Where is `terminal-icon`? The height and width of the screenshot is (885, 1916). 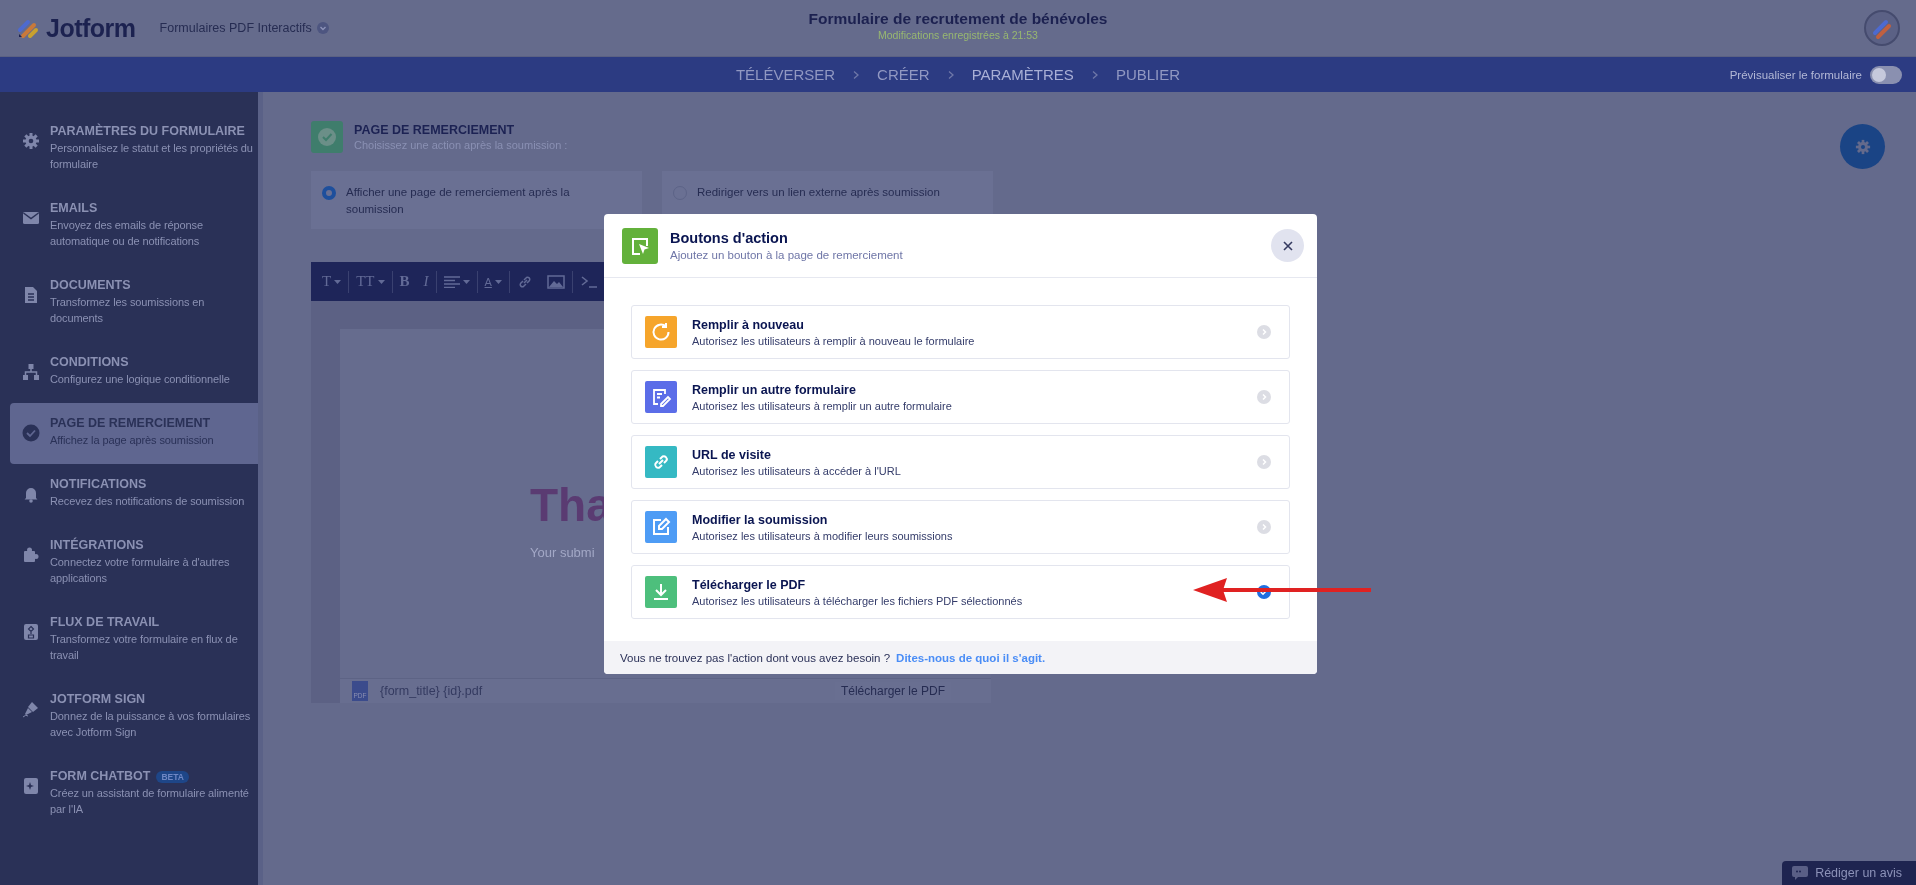 terminal-icon is located at coordinates (588, 281).